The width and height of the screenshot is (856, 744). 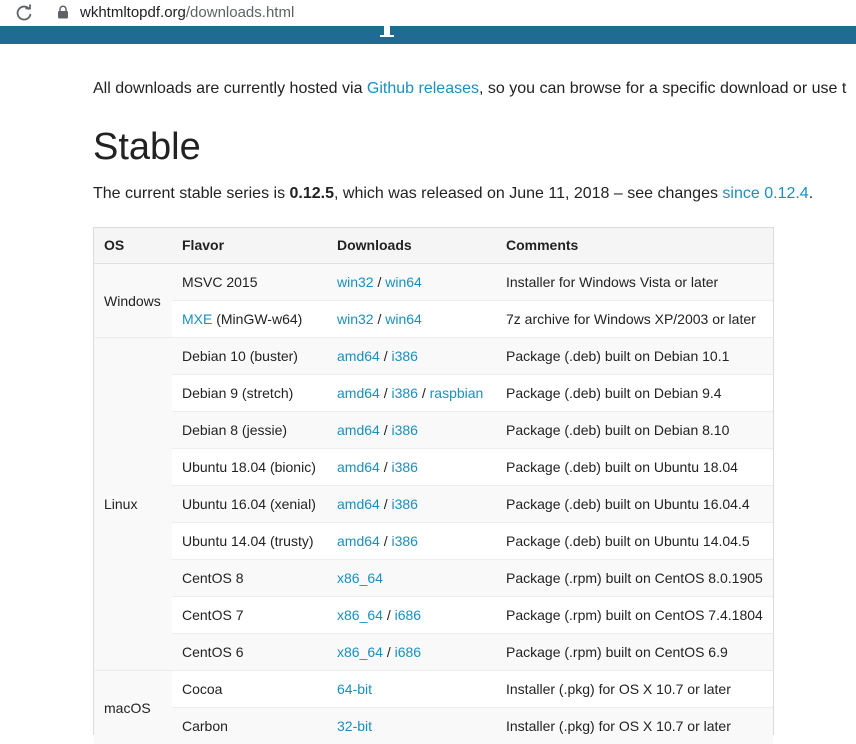 I want to click on lock-icon, so click(x=63, y=12).